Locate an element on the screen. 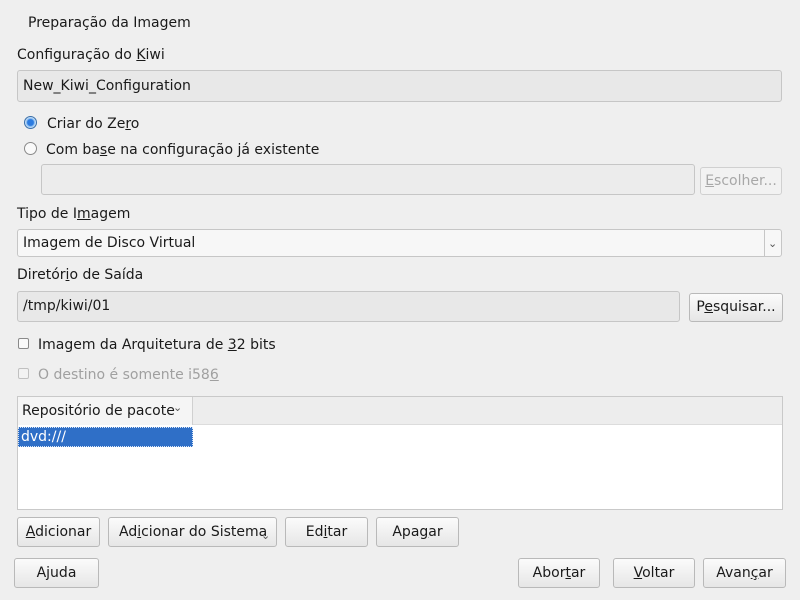  output-dir-field: /tmp/kiwi/01 is located at coordinates (348, 306).